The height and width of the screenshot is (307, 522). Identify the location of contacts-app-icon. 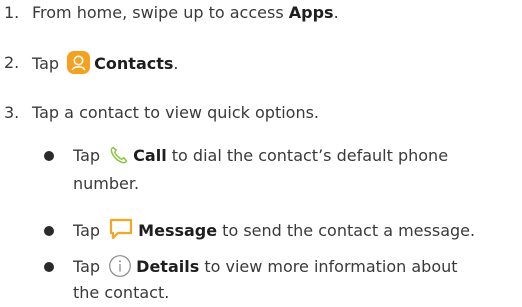
(79, 62).